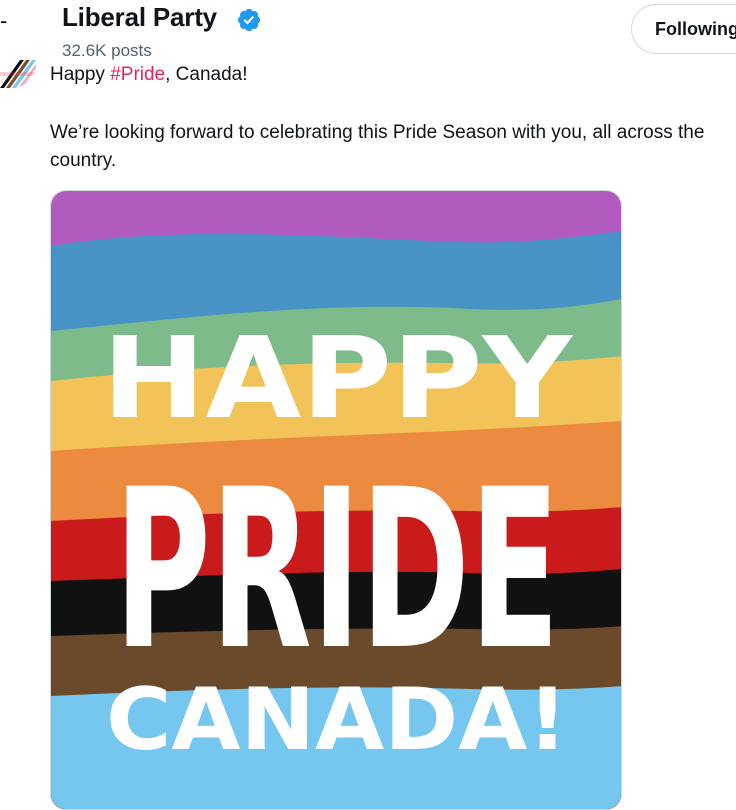 This screenshot has width=736, height=810. I want to click on tweet-text-line1: Happy #Pride, Canada!, so click(149, 75).